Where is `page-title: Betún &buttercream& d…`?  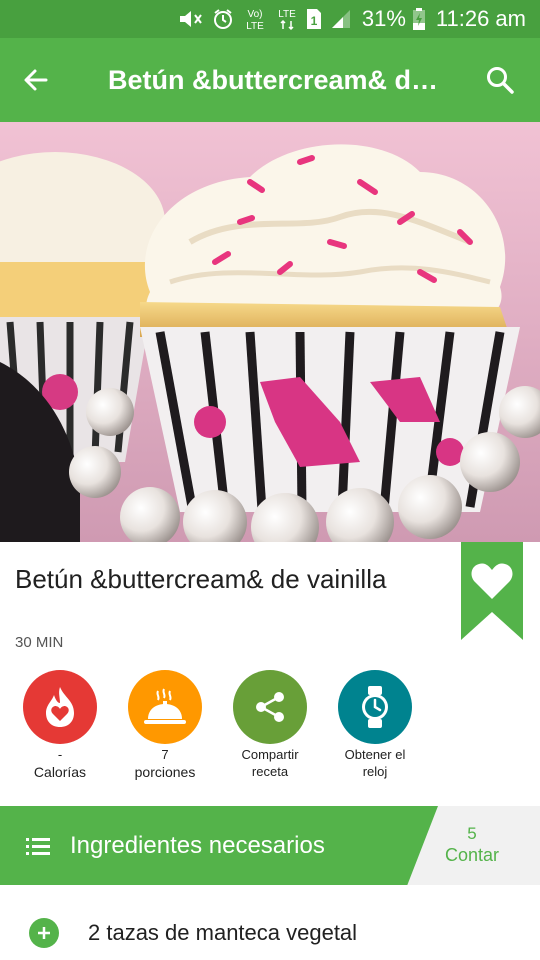
page-title: Betún &buttercream& d… is located at coordinates (273, 79).